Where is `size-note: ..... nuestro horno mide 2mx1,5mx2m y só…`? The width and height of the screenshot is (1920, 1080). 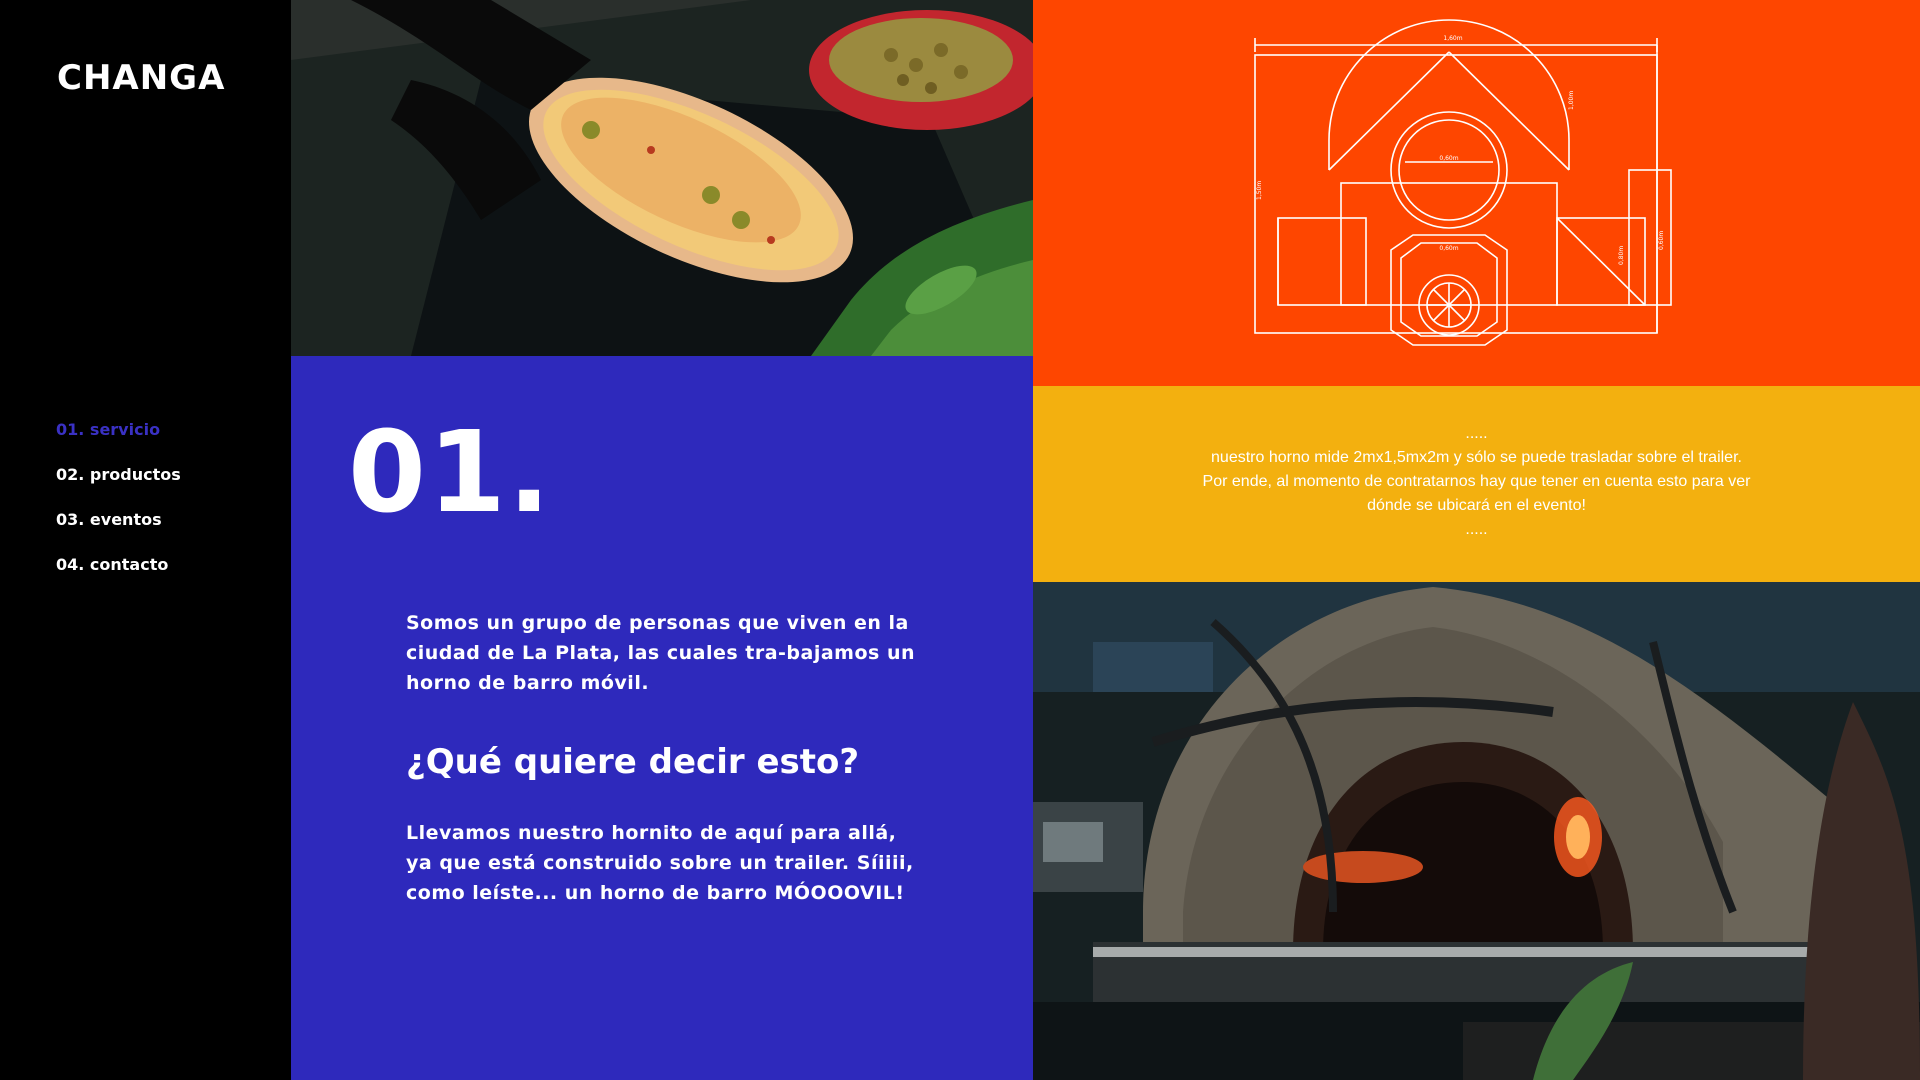
size-note: ..... nuestro horno mide 2mx1,5mx2m y só… is located at coordinates (1476, 482).